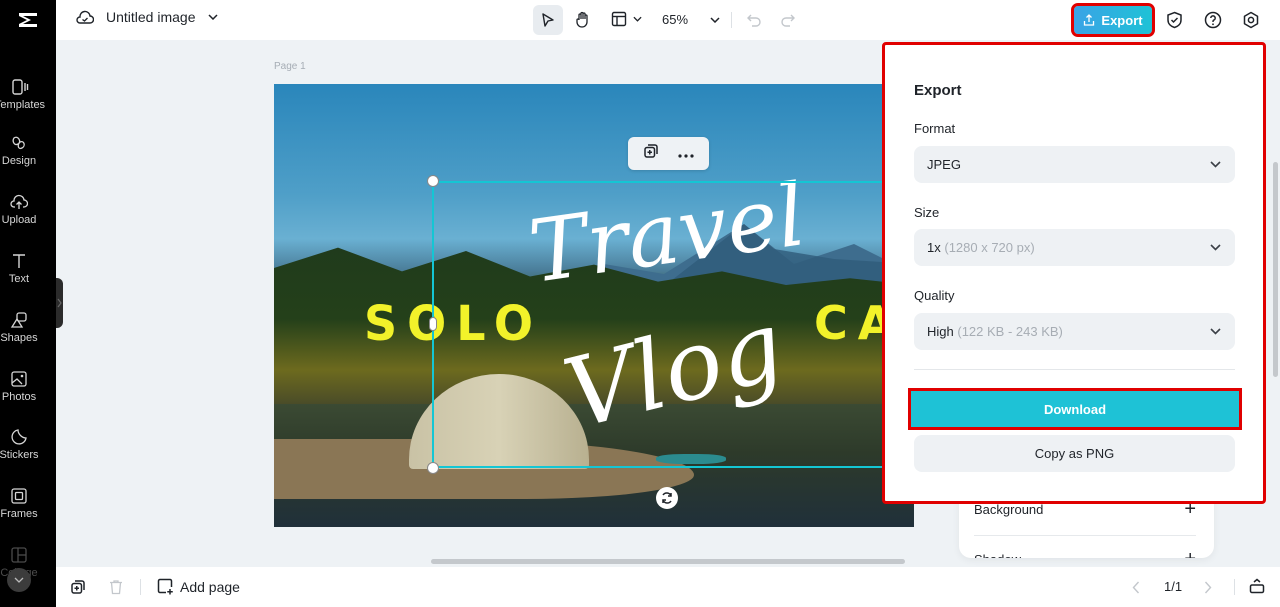  I want to click on capcut-logo-icon, so click(28, 20).